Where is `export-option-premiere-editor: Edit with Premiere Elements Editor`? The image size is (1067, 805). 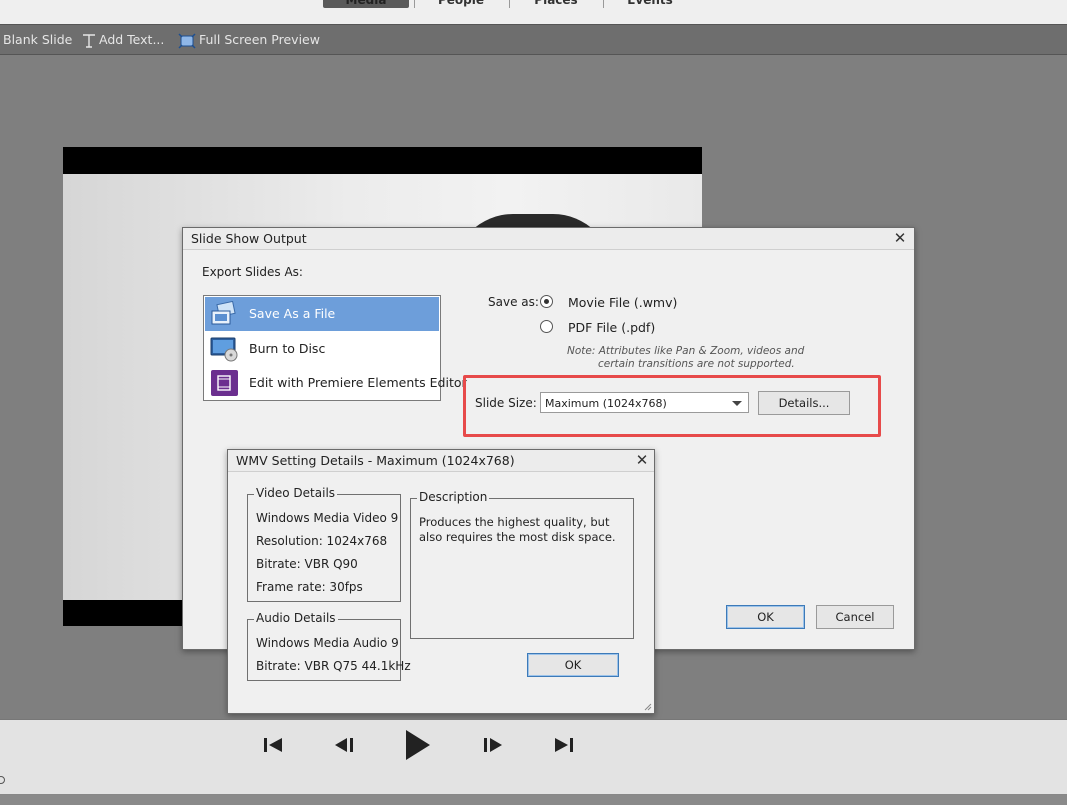 export-option-premiere-editor: Edit with Premiere Elements Editor is located at coordinates (336, 383).